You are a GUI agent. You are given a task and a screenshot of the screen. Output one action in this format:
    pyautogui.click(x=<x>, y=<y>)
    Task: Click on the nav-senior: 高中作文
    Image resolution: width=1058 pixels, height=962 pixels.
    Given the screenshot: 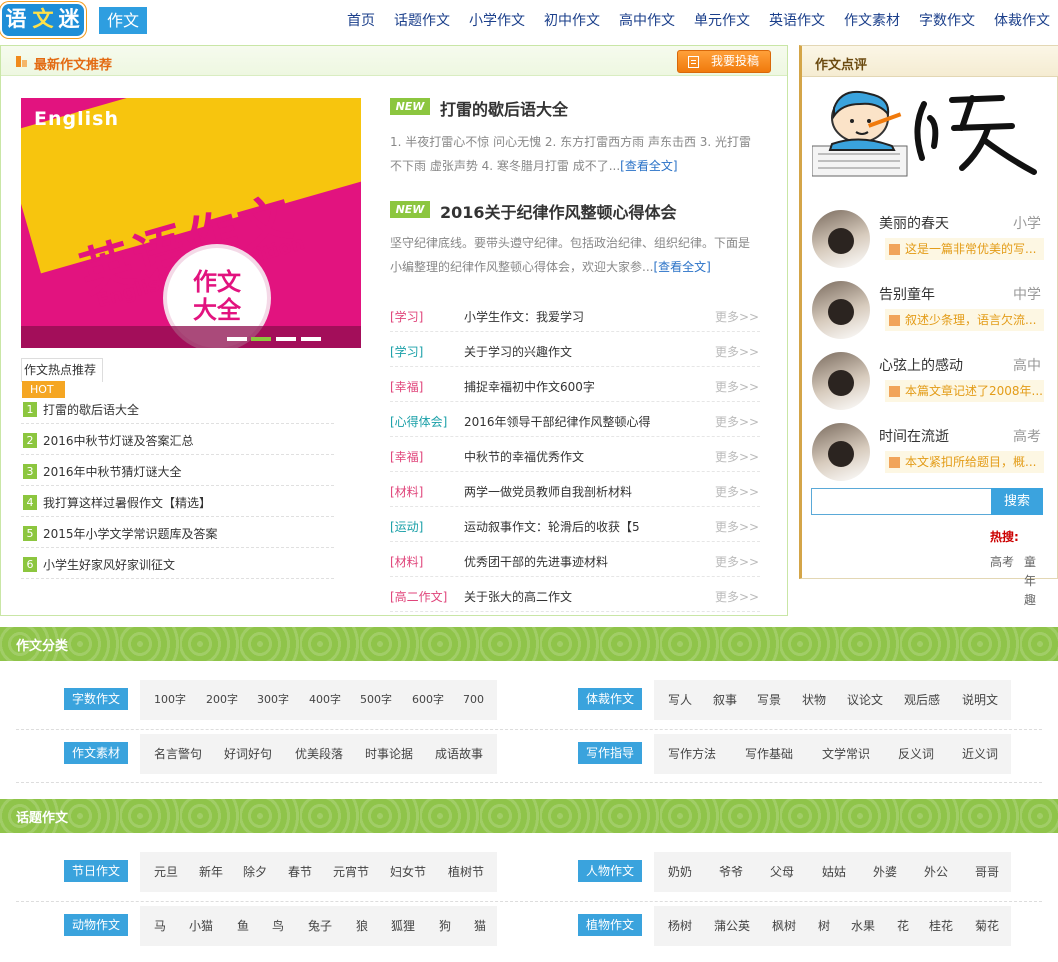 What is the action you would take?
    pyautogui.click(x=647, y=20)
    